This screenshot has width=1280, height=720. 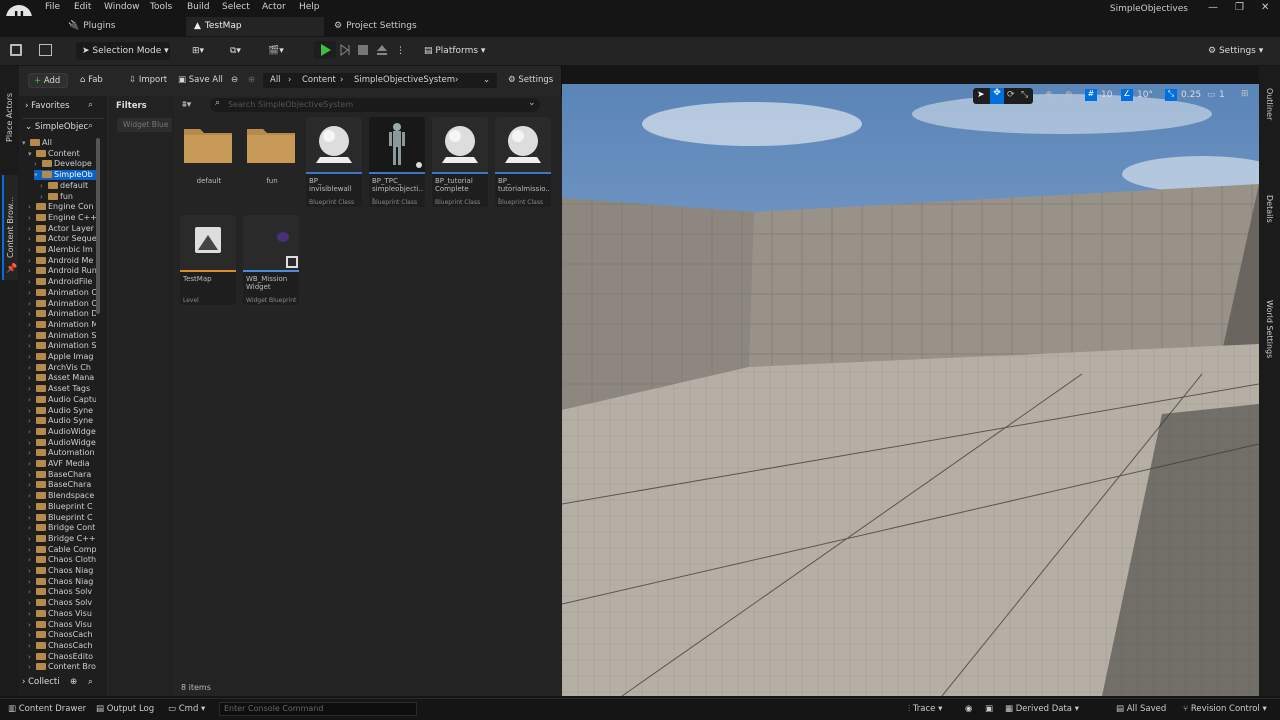 What do you see at coordinates (9, 107) in the screenshot?
I see `place-actors-tab: Place Actors` at bounding box center [9, 107].